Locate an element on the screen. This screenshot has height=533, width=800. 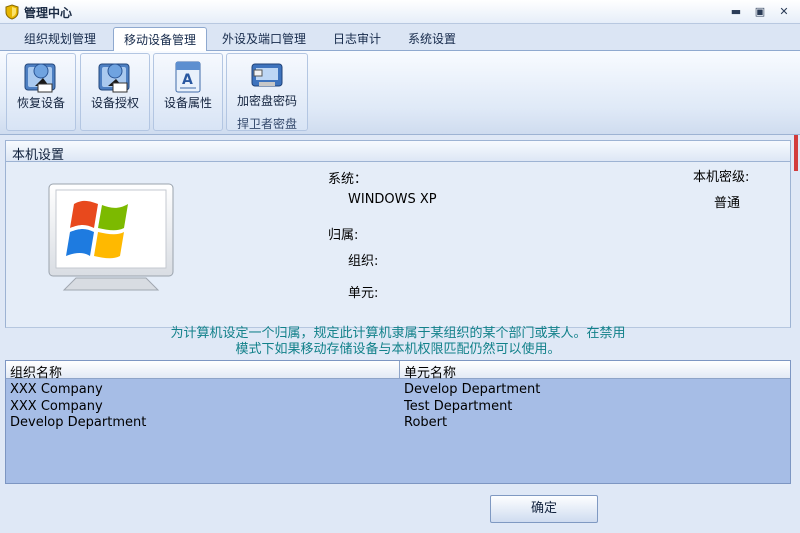
device-properties-button: A 设备属性 is located at coordinates (188, 92).